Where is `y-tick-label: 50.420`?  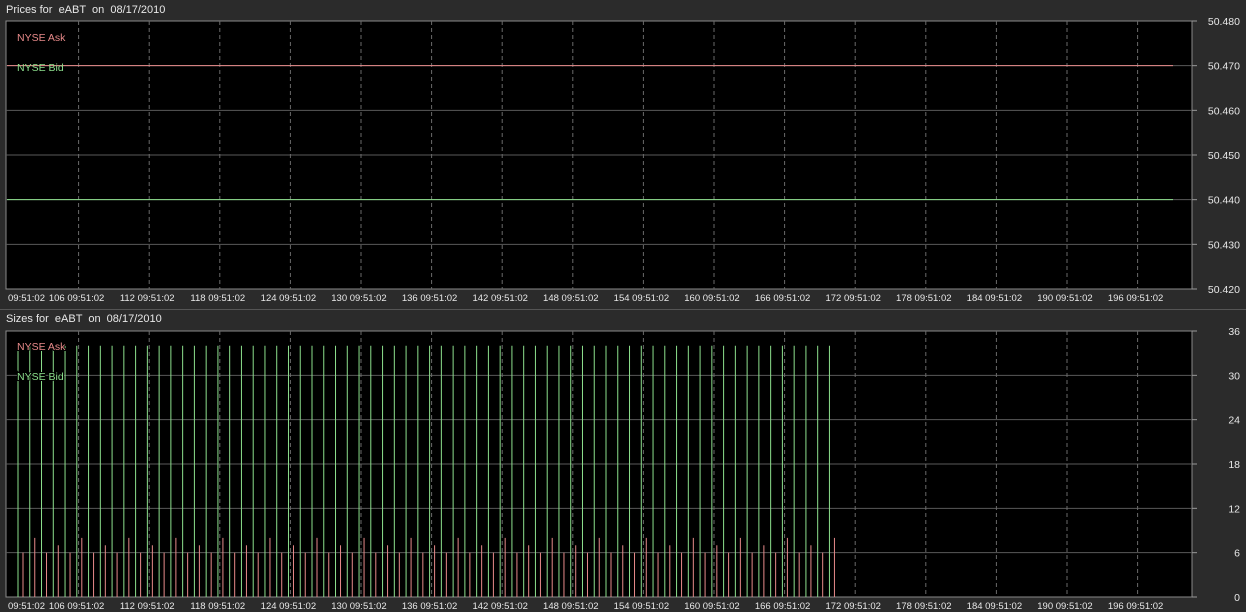 y-tick-label: 50.420 is located at coordinates (1224, 290).